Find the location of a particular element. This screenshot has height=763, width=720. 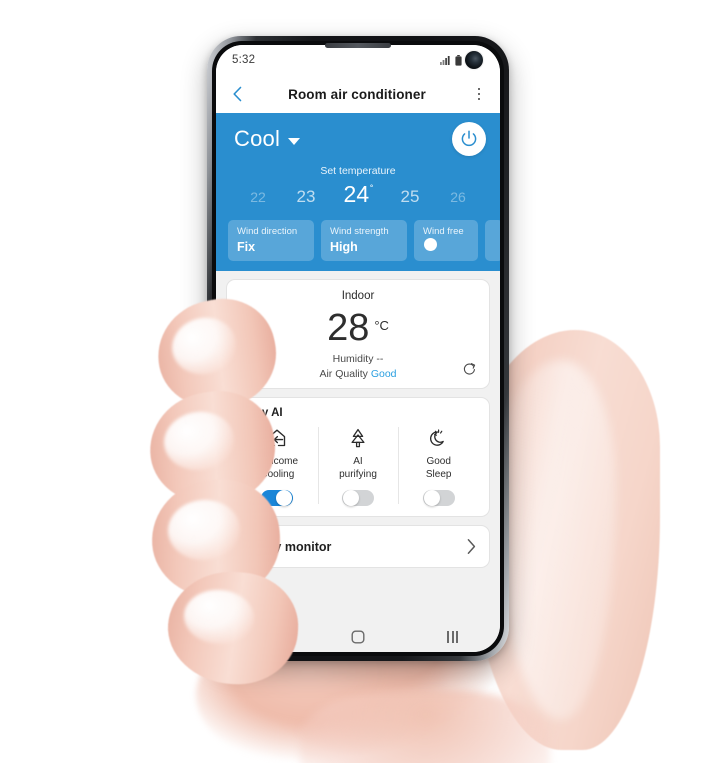

mode-selector: Cool is located at coordinates (267, 139).